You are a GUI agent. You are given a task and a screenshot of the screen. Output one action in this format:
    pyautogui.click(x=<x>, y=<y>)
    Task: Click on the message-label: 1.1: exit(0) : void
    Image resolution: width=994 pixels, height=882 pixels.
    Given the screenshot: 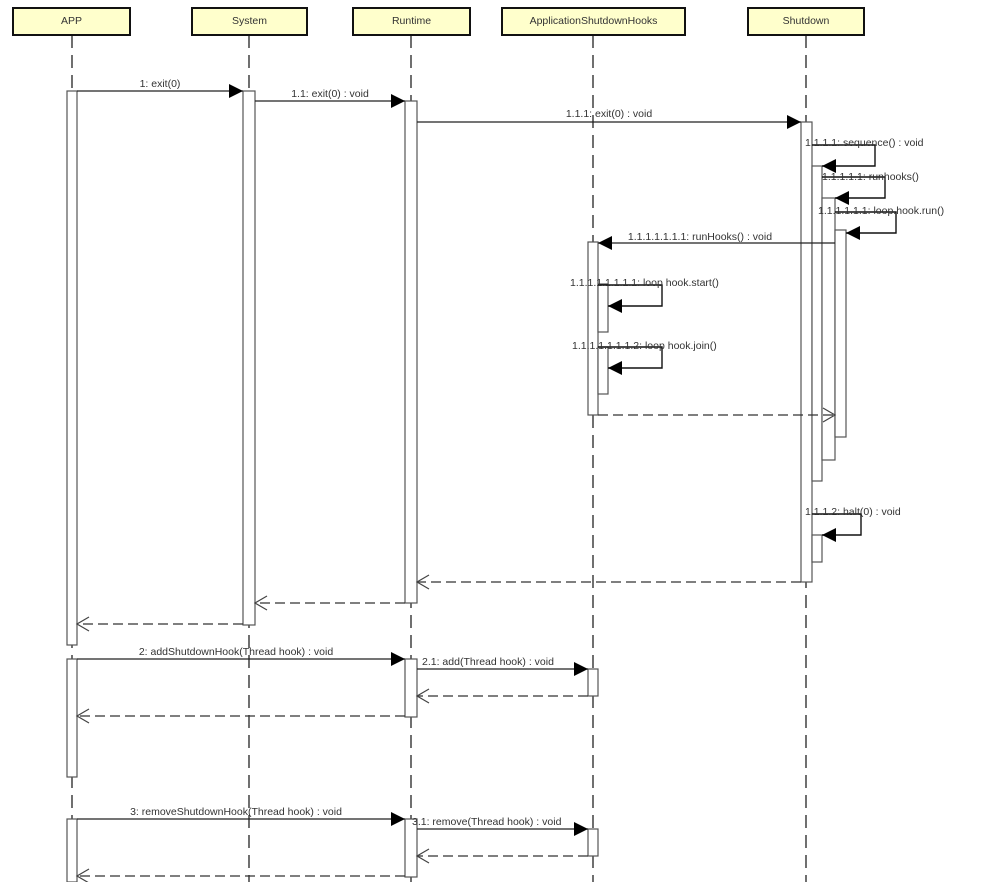 What is the action you would take?
    pyautogui.click(x=330, y=94)
    